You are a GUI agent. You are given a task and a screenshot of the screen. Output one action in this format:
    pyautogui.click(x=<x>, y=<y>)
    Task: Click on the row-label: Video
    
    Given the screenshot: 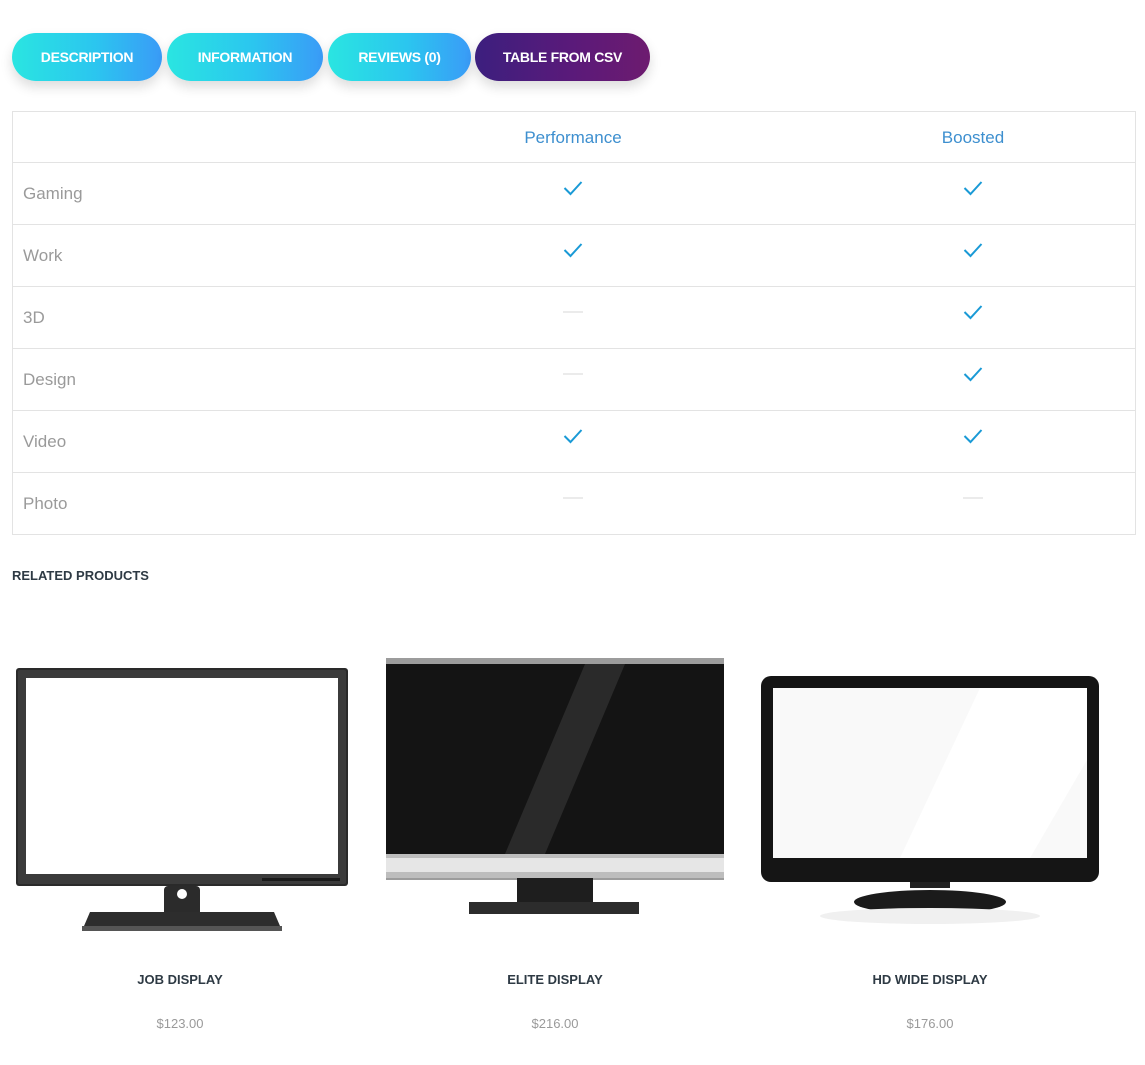 What is the action you would take?
    pyautogui.click(x=45, y=441)
    